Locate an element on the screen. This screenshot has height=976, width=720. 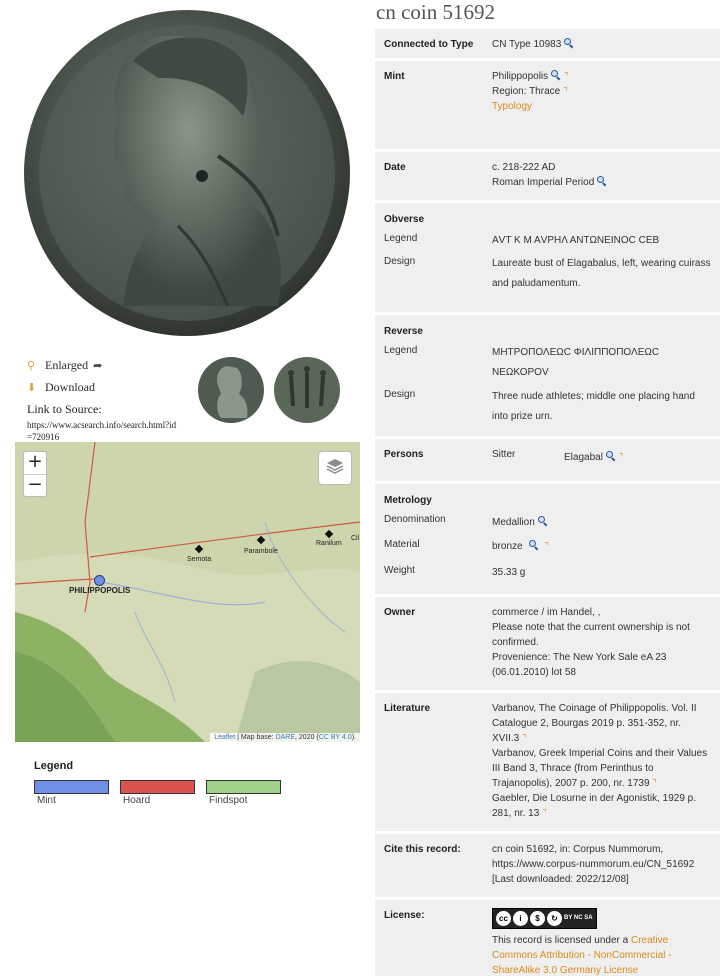
obverse-legend-value: ΑVΤ Κ Μ ΑVΡΗΛ ΑΝΤΩΝΕΙΝΟϹ ϹΕΒ is located at coordinates (576, 240).